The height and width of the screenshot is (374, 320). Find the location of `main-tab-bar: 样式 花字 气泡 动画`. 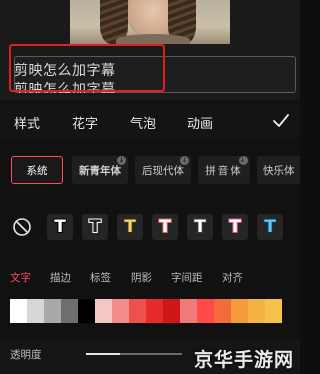

main-tab-bar: 样式 花字 气泡 动画 is located at coordinates (150, 121).